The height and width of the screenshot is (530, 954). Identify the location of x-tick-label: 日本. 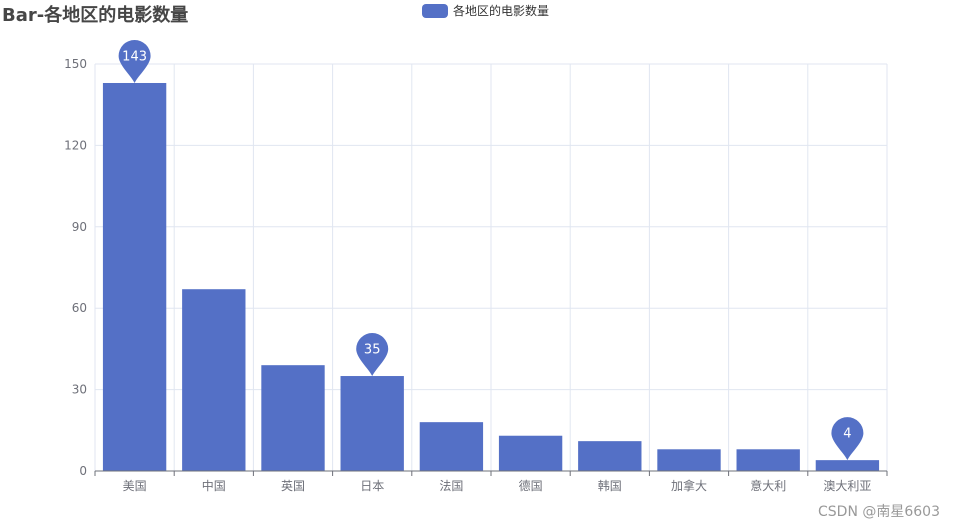
(372, 486).